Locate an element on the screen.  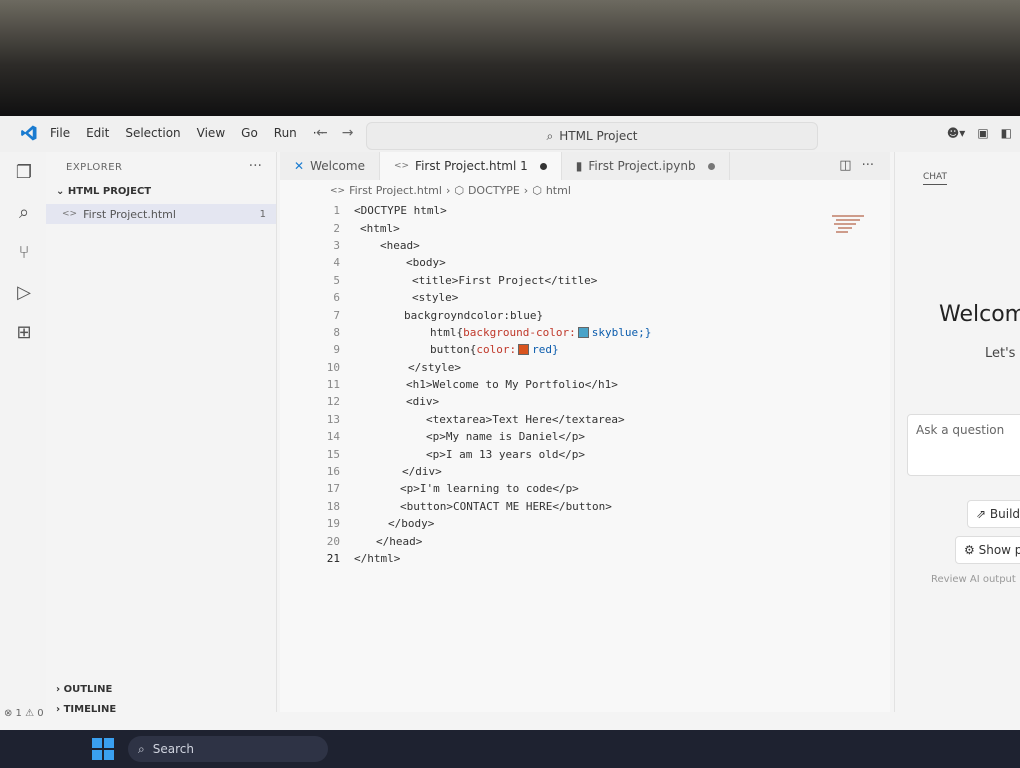
tab-first-project-html: <> First Project.html 1 is located at coordinates (470, 166).